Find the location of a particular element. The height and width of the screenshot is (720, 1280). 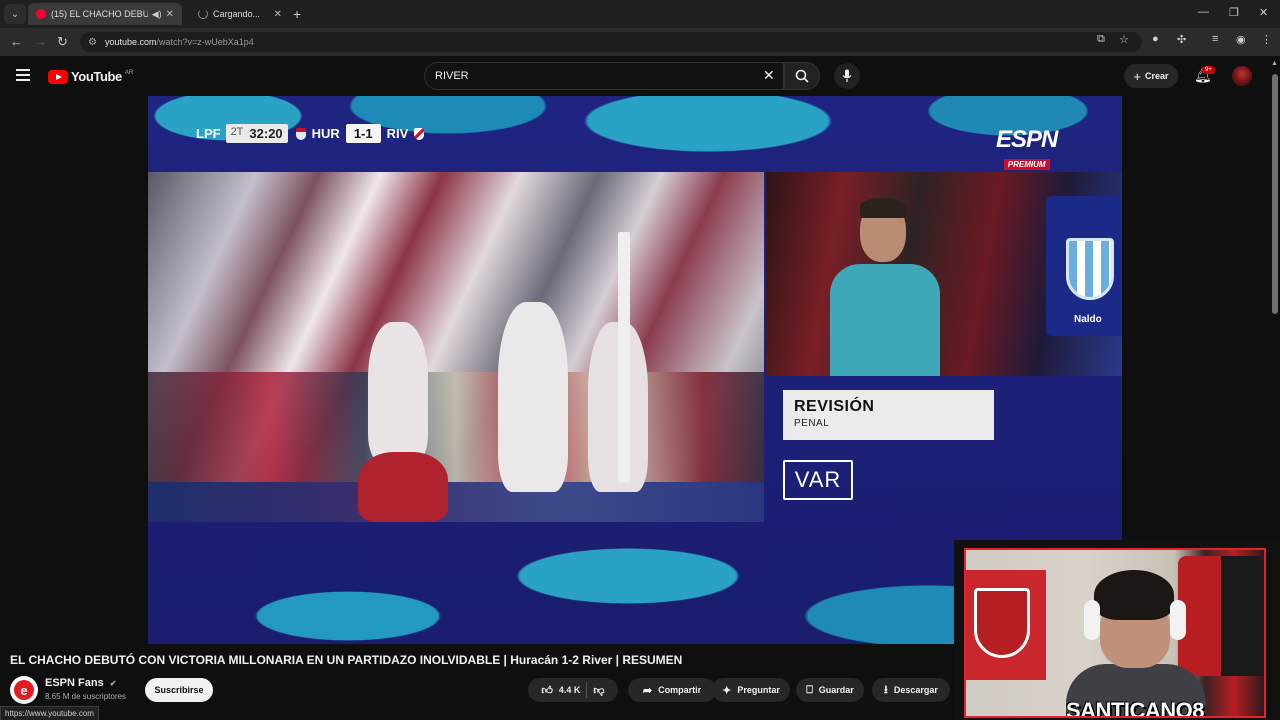

espn-logo: ESPN PREMIUM is located at coordinates (1027, 149).